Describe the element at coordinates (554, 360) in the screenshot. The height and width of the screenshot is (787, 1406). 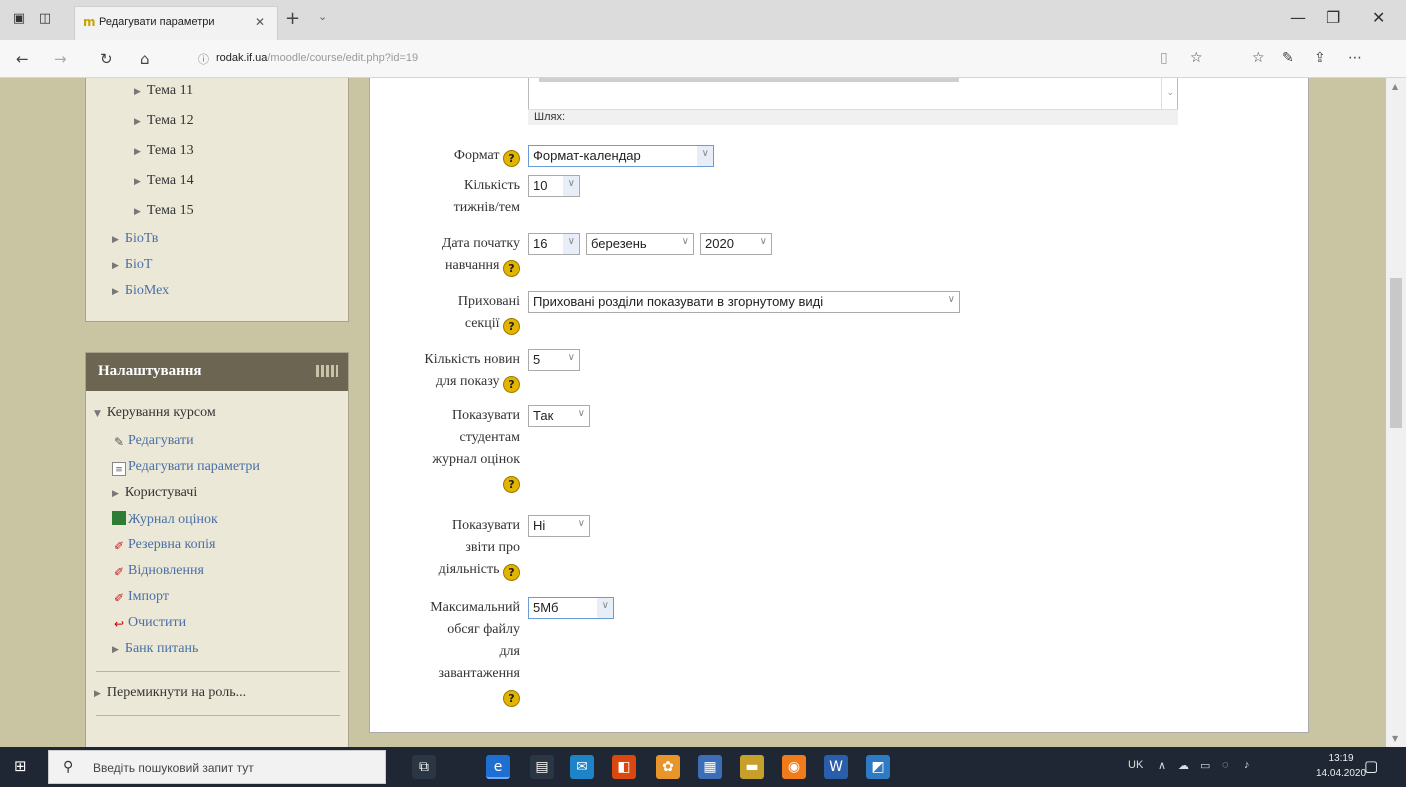
I see `news-items-select: 5 ∨` at that location.